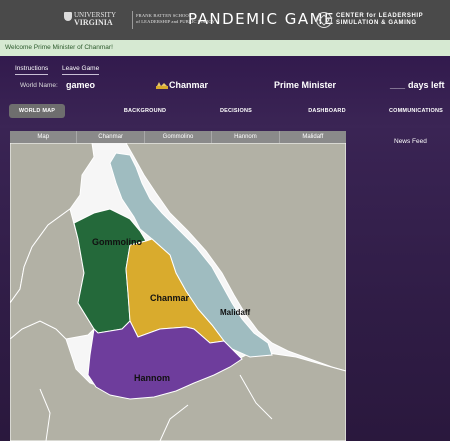  I want to click on game-title: PANDEMIC GAME, so click(262, 19).